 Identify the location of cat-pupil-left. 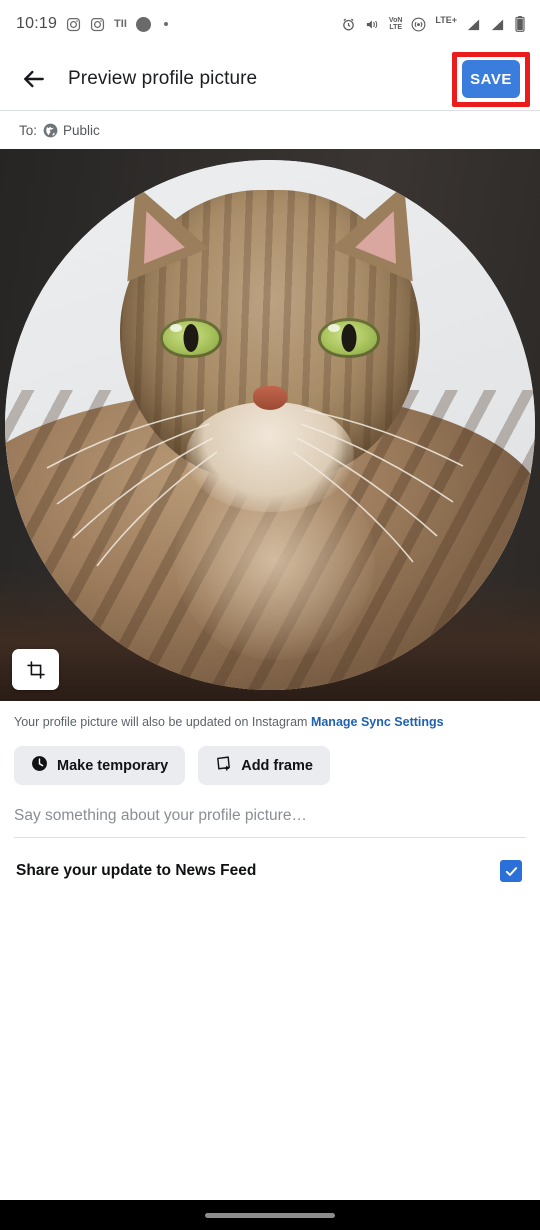
(191, 338).